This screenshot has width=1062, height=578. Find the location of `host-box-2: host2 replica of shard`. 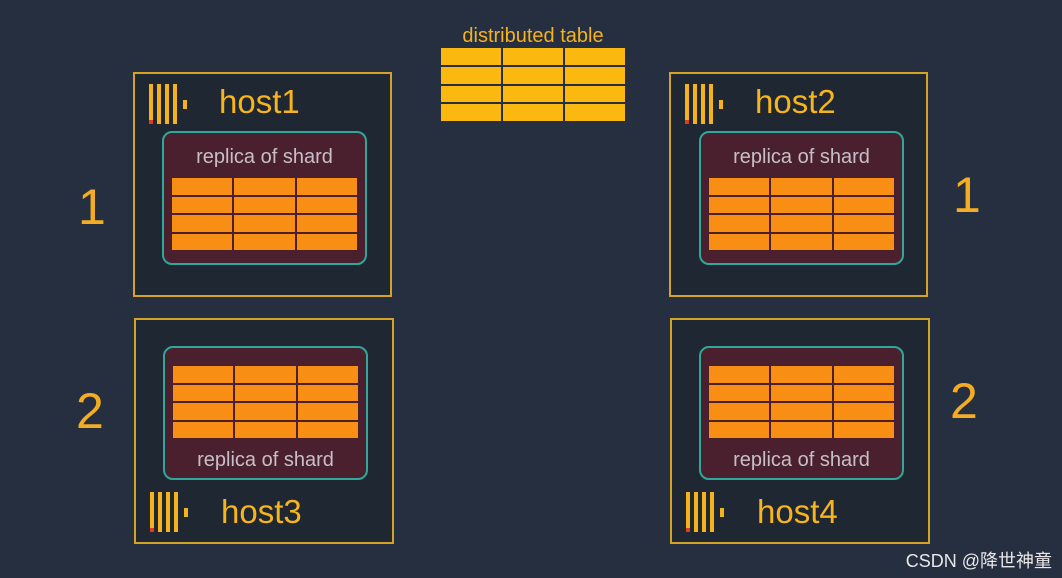

host-box-2: host2 replica of shard is located at coordinates (798, 184).